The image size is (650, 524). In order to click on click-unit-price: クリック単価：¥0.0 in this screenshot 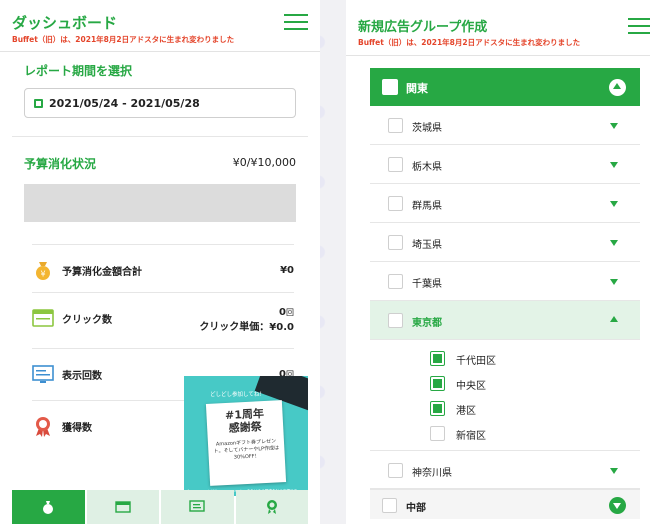, I will do `click(246, 327)`.